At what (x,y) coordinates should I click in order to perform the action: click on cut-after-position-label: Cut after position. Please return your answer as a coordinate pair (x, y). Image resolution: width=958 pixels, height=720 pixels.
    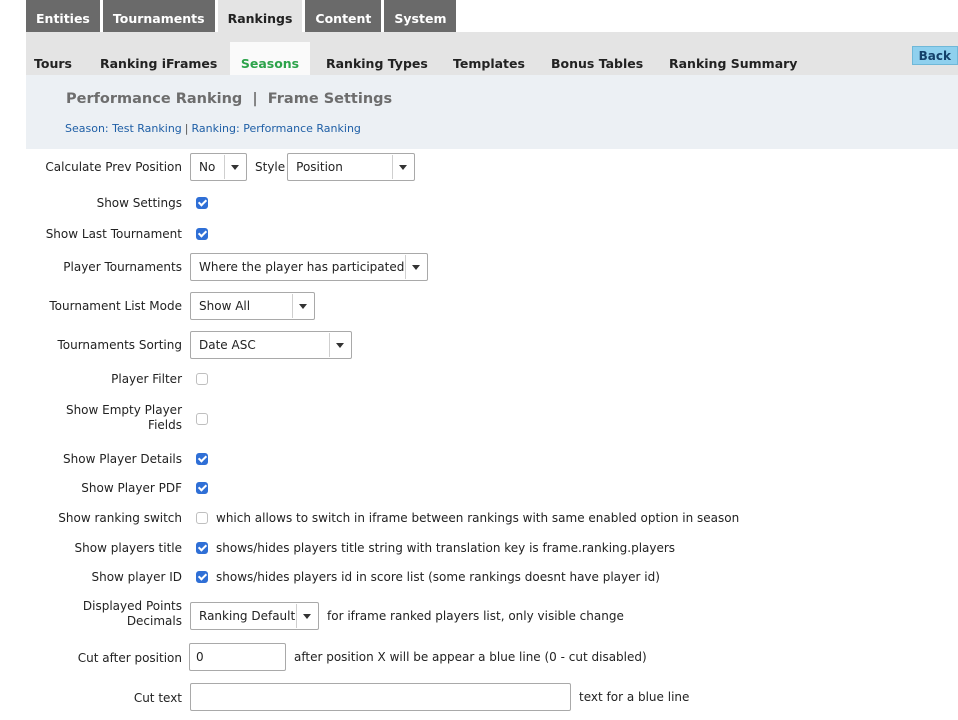
    Looking at the image, I should click on (129, 658).